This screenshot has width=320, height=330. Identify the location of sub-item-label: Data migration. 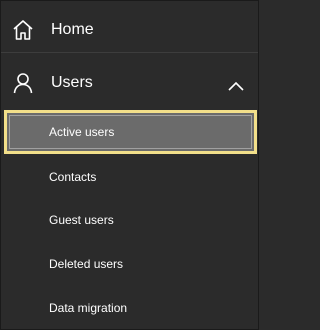
(88, 308).